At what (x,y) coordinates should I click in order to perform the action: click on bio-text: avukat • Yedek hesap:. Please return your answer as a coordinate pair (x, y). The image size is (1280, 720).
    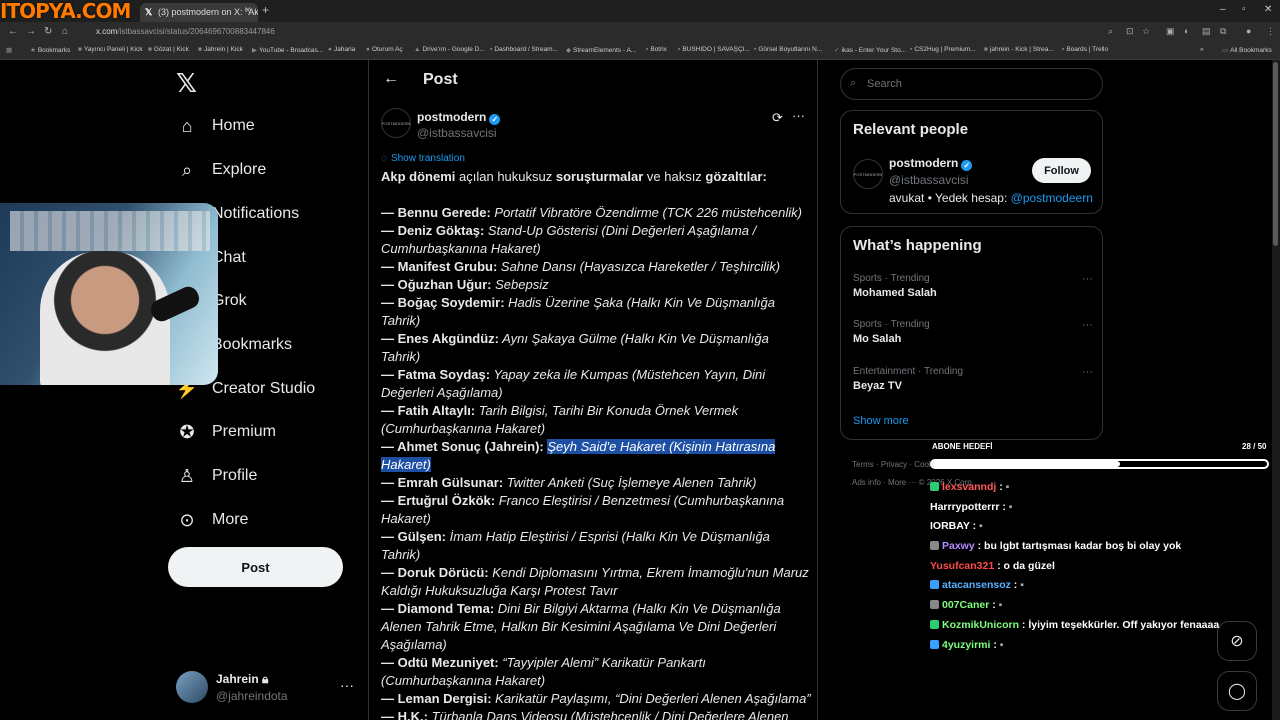
    Looking at the image, I should click on (950, 198).